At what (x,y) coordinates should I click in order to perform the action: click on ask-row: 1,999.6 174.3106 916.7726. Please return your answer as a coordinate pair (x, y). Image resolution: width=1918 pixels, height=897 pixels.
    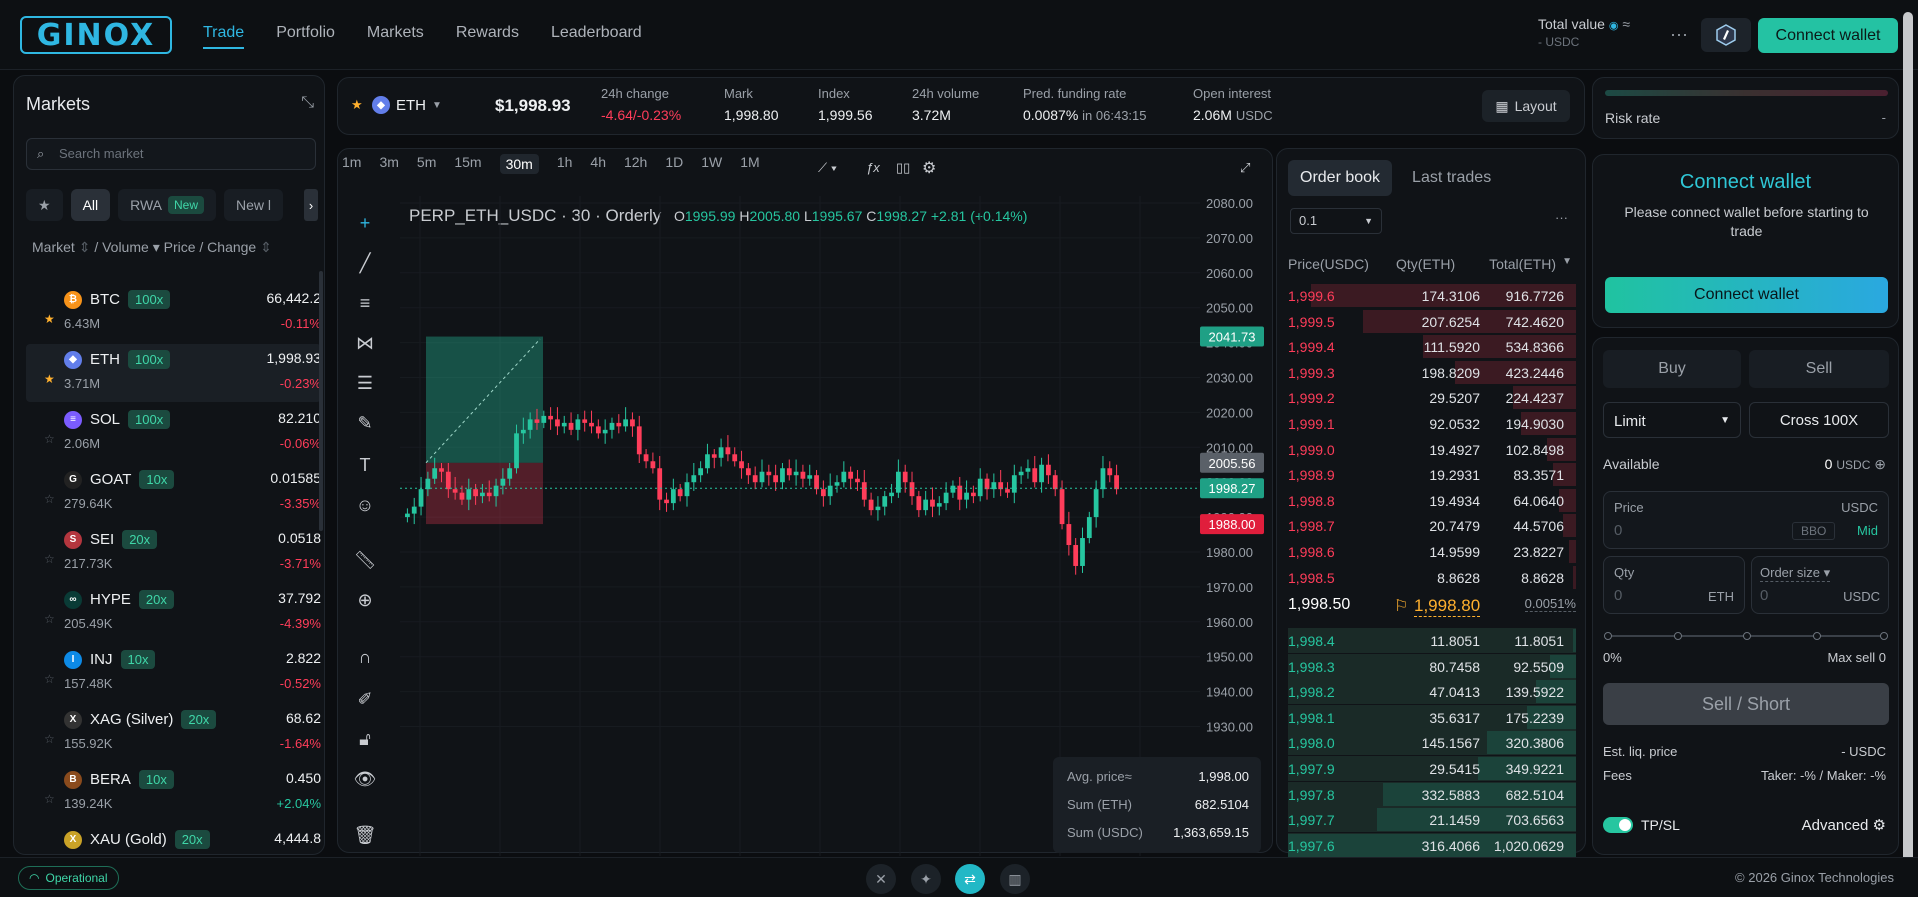
    Looking at the image, I should click on (1432, 295).